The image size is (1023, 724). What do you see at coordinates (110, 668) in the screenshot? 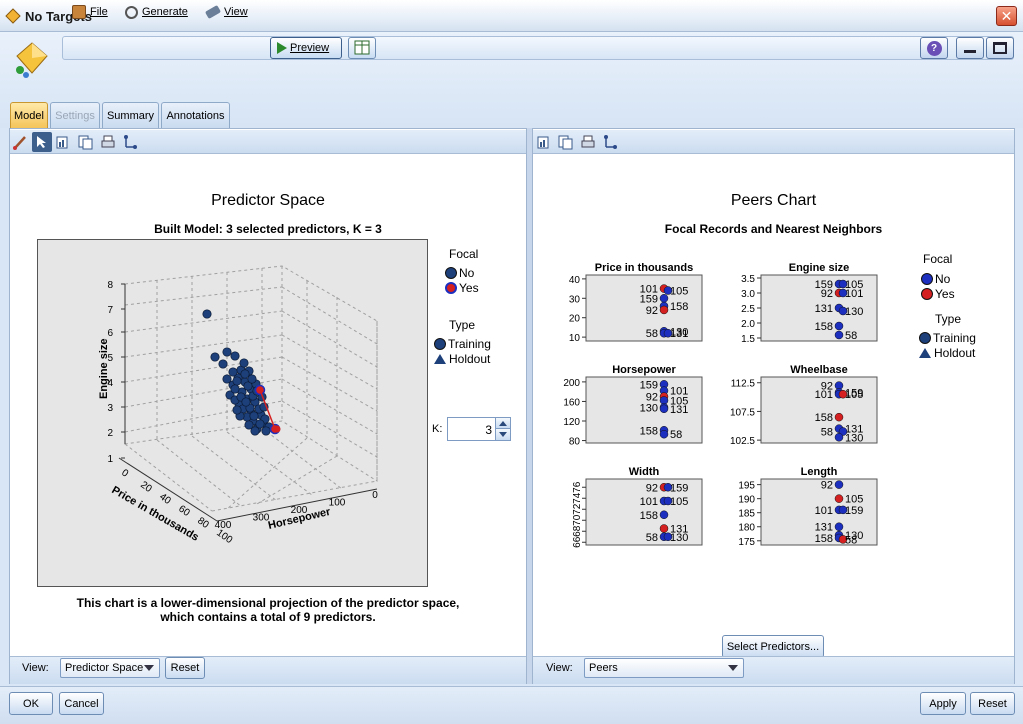
I see `left-view-select: Predictor Space` at bounding box center [110, 668].